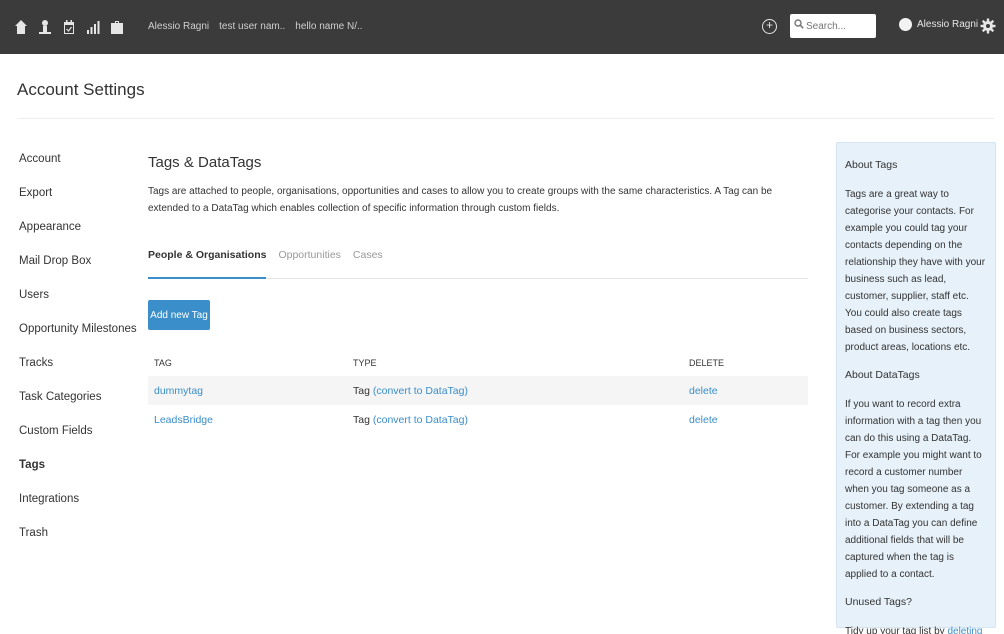 Image resolution: width=1004 pixels, height=634 pixels. What do you see at coordinates (707, 363) in the screenshot?
I see `column-header-delete: DELETE` at bounding box center [707, 363].